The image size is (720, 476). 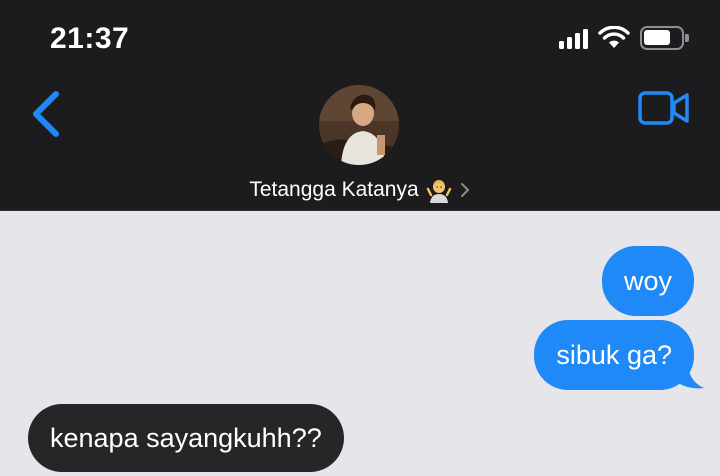 What do you see at coordinates (90, 38) in the screenshot?
I see `status-time: 21:37` at bounding box center [90, 38].